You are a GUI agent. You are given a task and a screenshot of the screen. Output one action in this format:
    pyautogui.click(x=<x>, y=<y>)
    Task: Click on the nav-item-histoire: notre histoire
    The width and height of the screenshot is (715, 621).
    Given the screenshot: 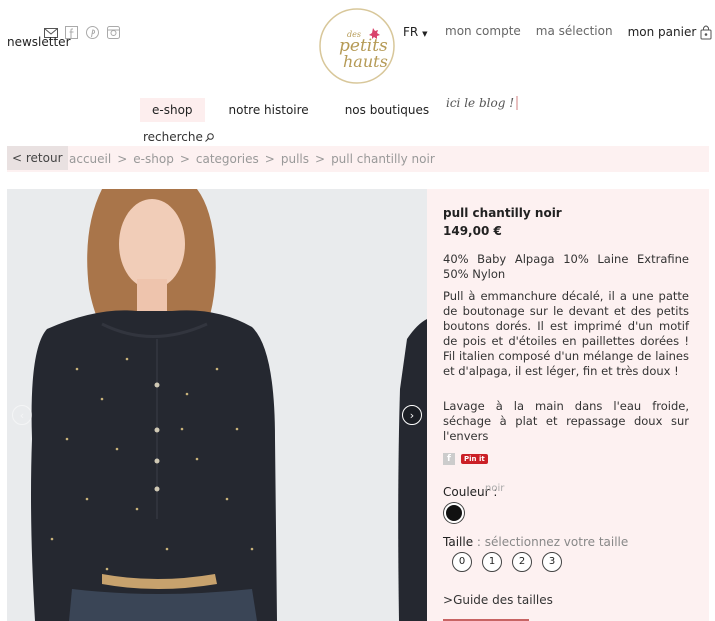 What is the action you would take?
    pyautogui.click(x=269, y=110)
    